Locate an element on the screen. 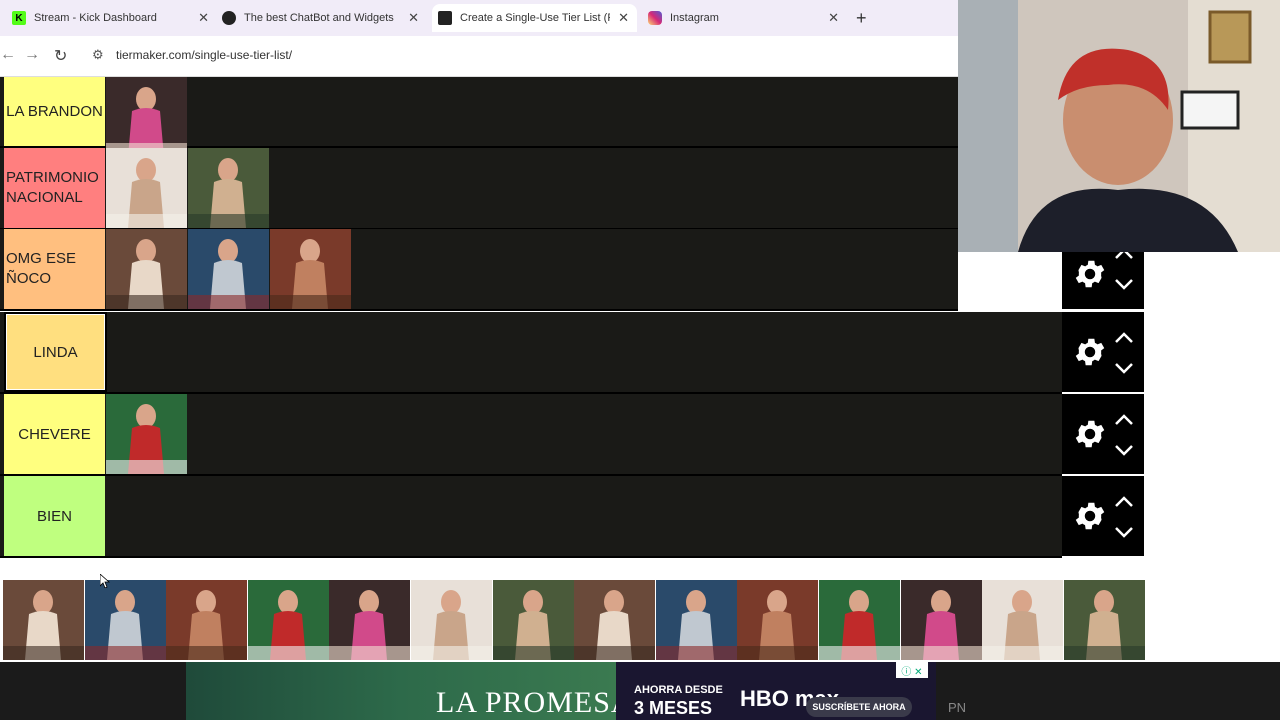 The image size is (1280, 720). ad-choices-icon: ⓘ ✕ is located at coordinates (912, 670).